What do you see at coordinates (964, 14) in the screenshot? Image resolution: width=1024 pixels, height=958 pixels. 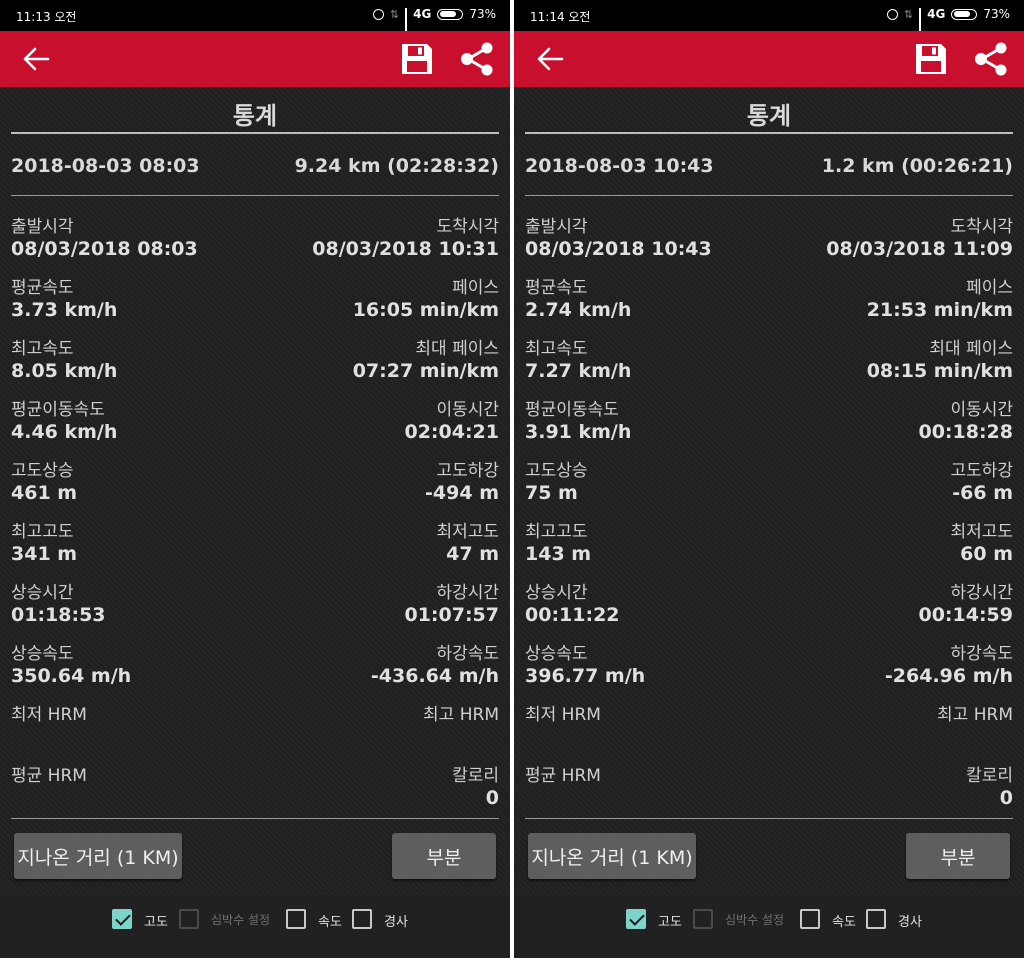 I see `battery-icon` at bounding box center [964, 14].